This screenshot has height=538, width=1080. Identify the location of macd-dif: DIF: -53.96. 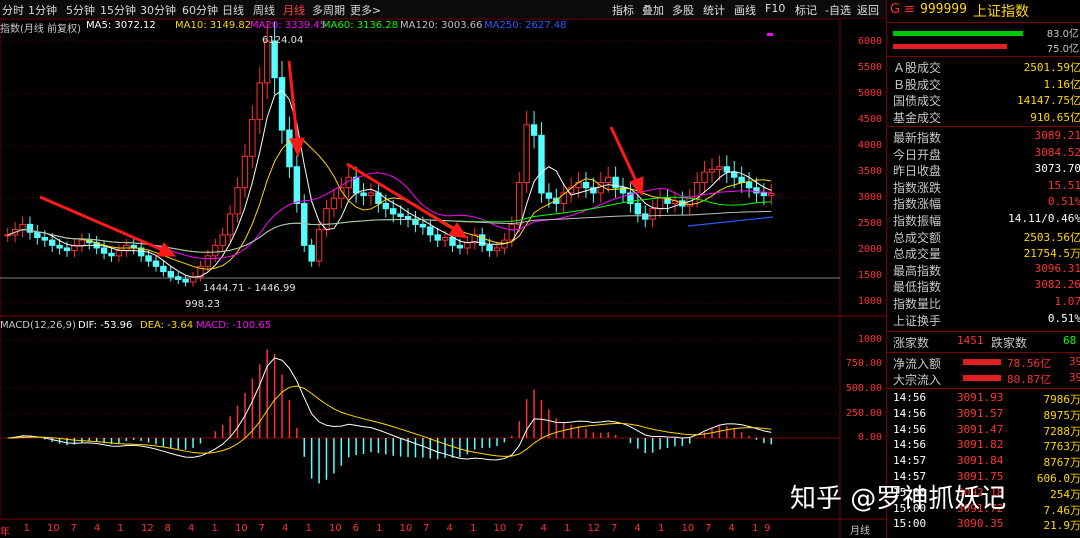
(105, 325).